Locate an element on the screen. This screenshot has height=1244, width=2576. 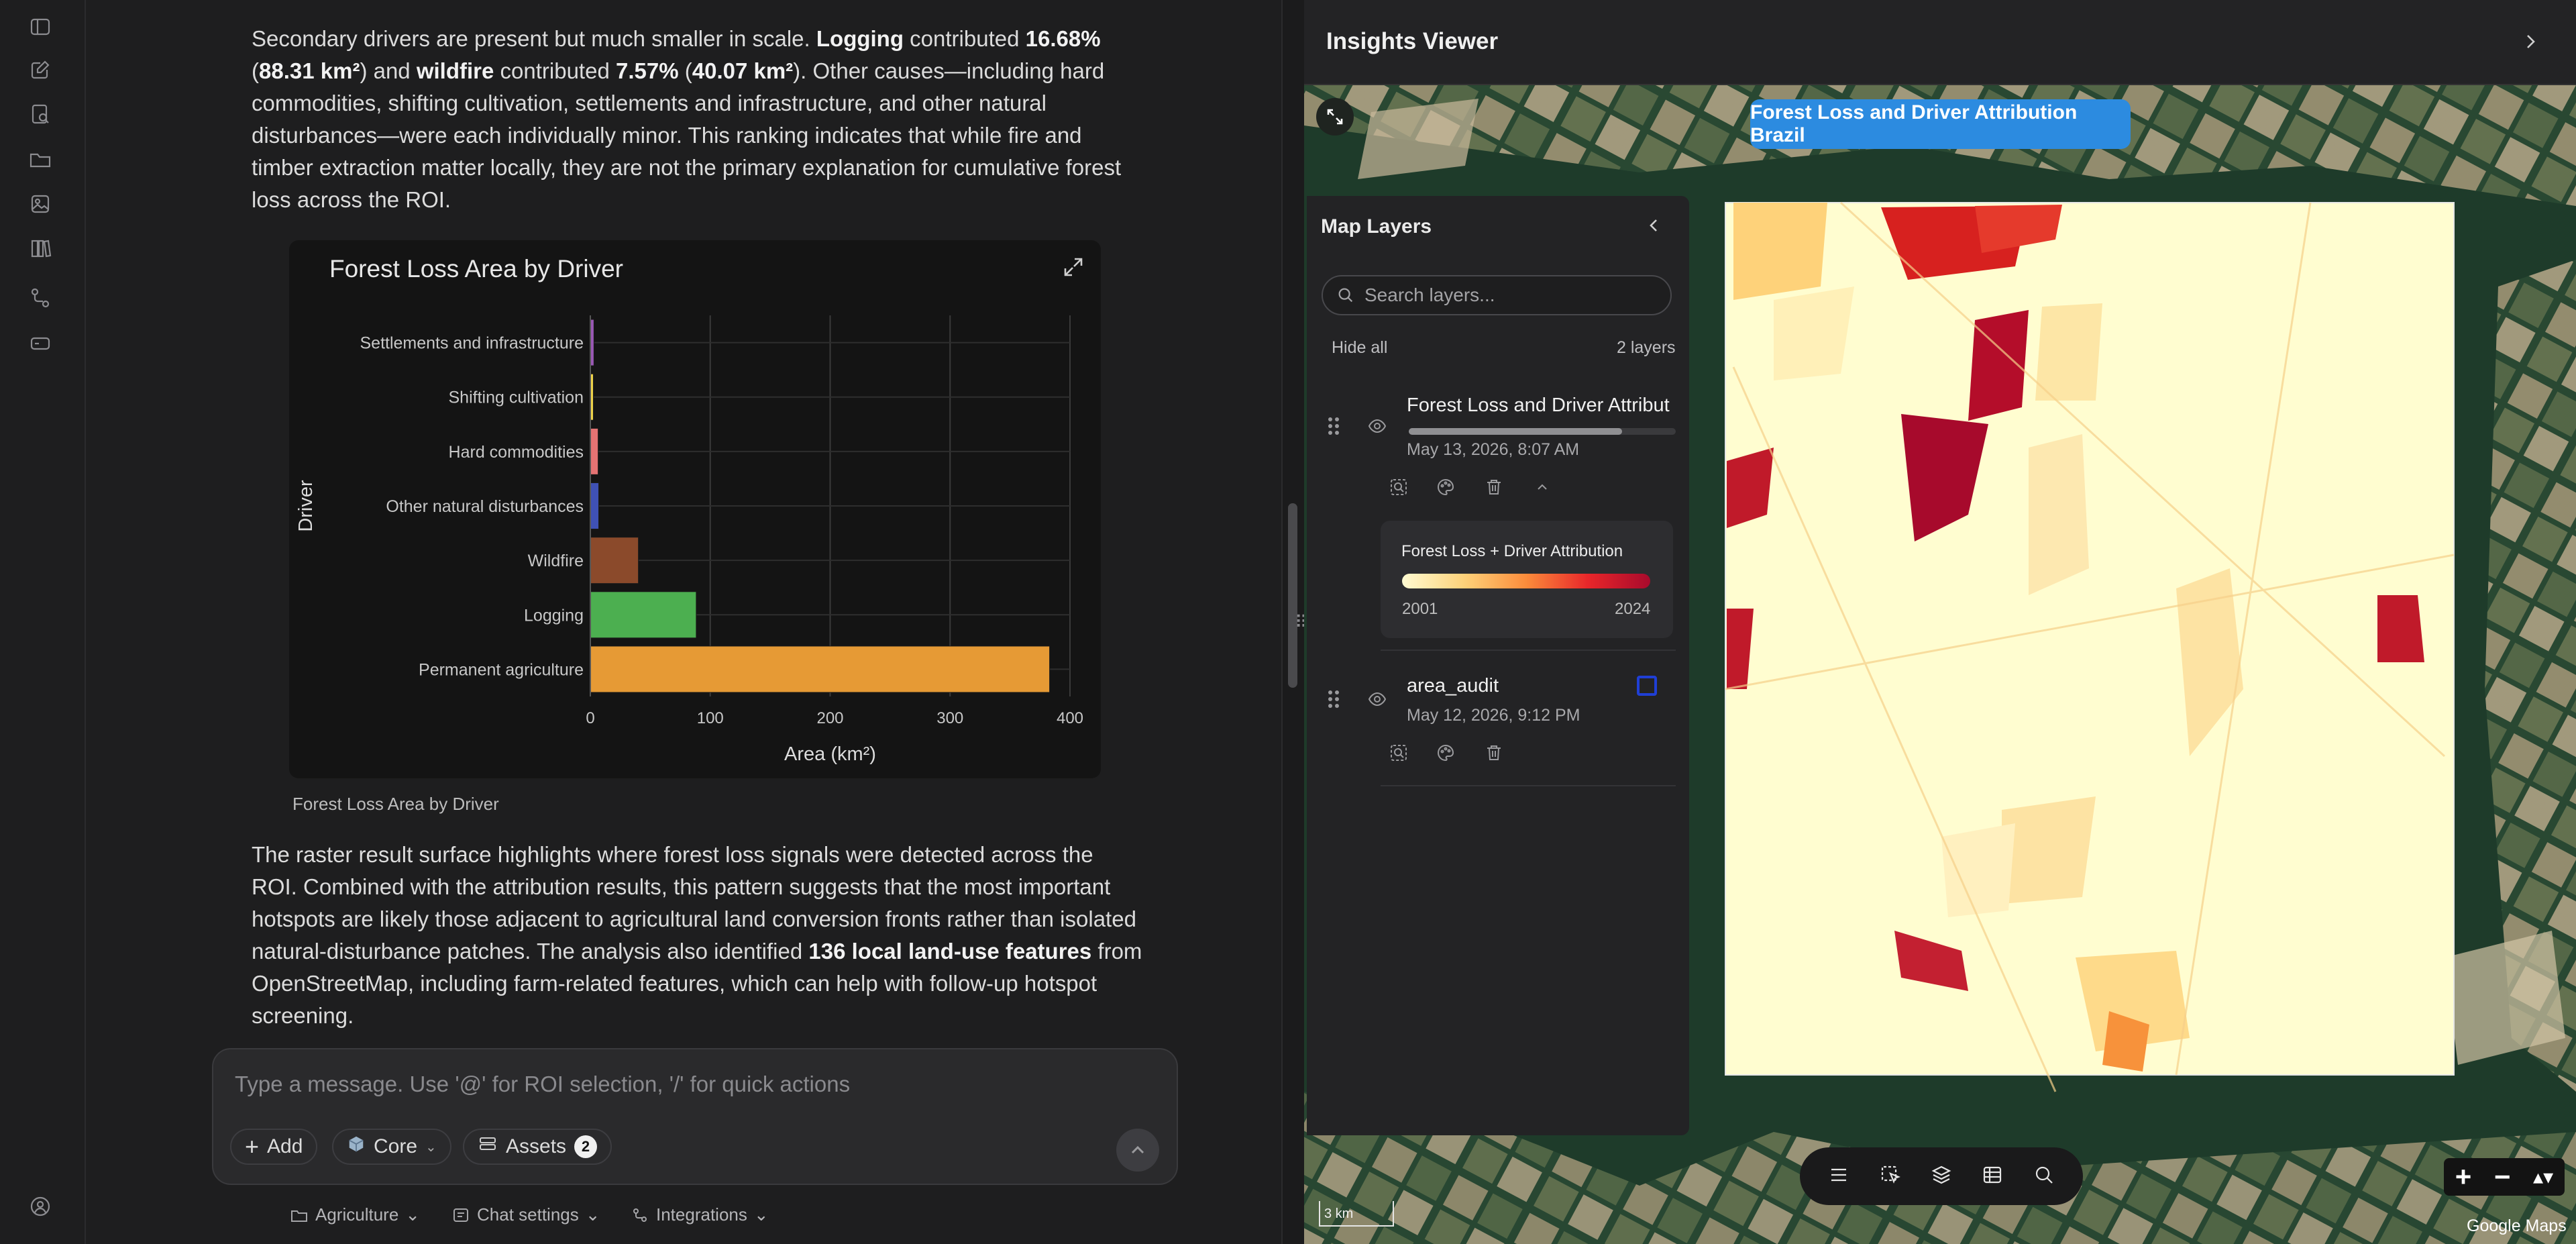
sidebar-toggle-icon is located at coordinates (40, 26).